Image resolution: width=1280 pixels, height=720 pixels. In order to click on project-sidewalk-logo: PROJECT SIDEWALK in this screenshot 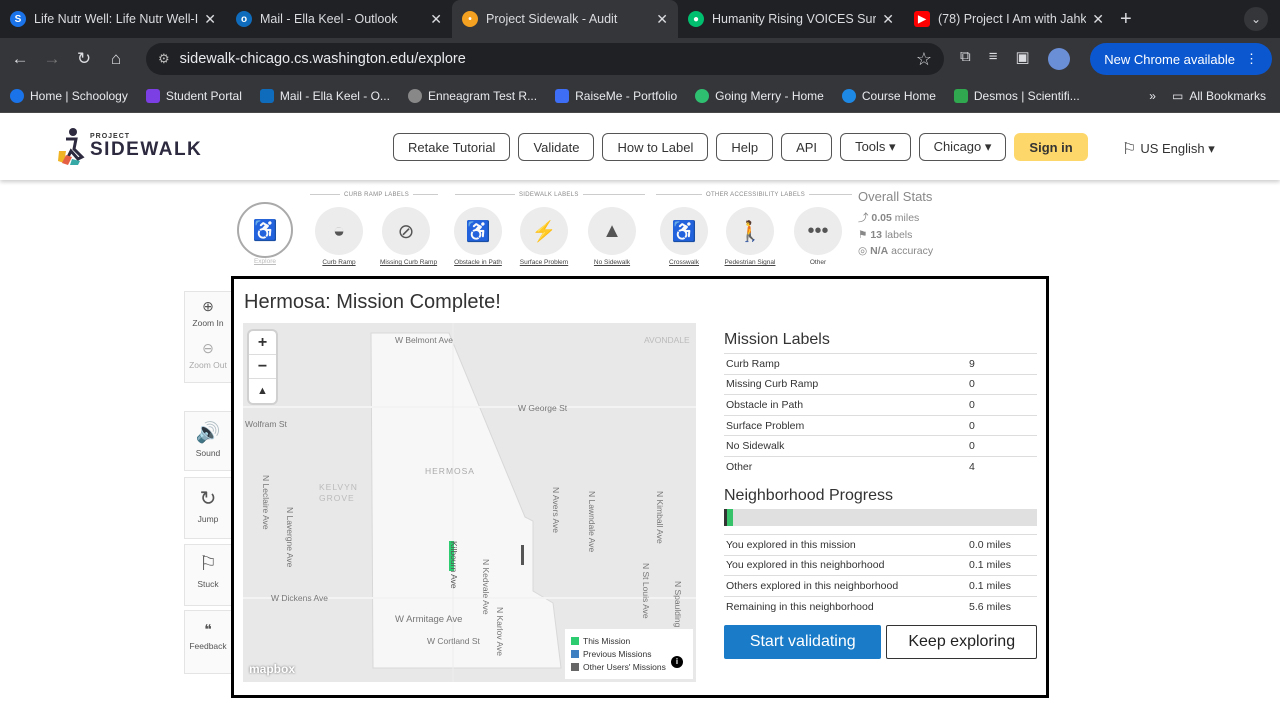, I will do `click(129, 146)`.